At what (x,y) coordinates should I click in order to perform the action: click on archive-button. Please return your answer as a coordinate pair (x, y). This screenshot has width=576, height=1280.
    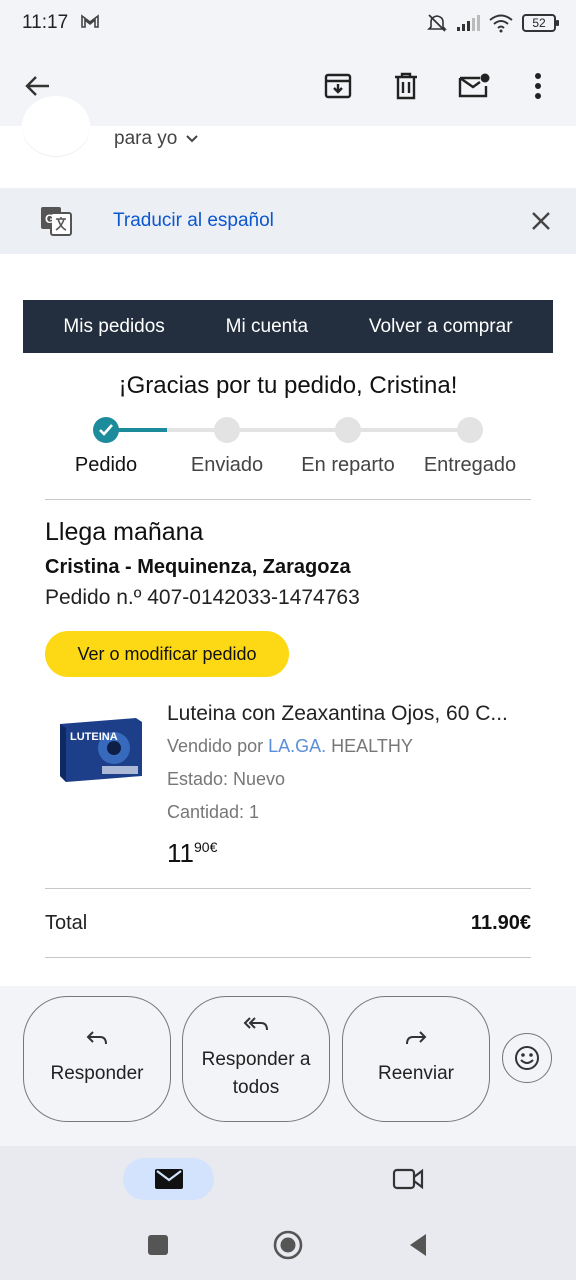
    Looking at the image, I should click on (338, 86).